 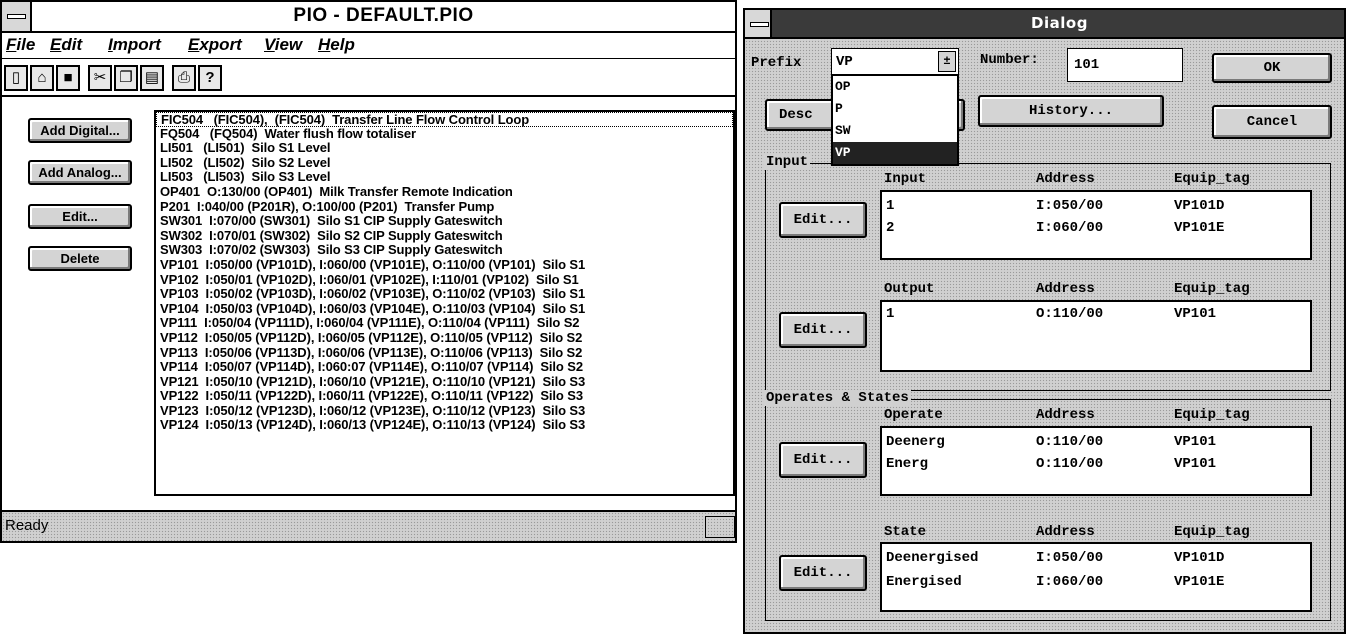 What do you see at coordinates (913, 415) in the screenshot?
I see `operate-header: Operate` at bounding box center [913, 415].